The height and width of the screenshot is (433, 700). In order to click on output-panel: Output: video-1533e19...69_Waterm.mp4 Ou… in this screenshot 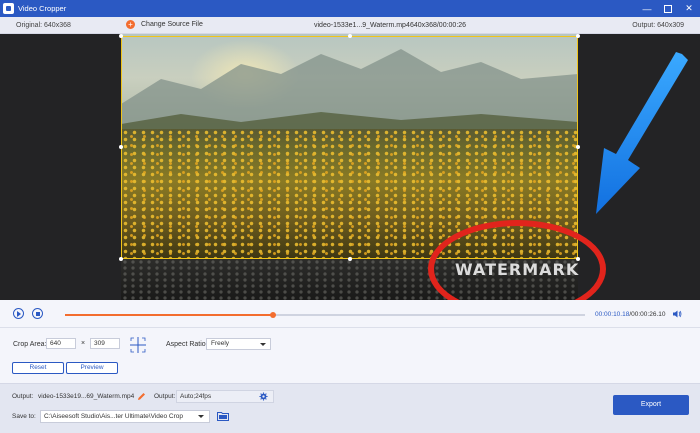, I will do `click(350, 408)`.